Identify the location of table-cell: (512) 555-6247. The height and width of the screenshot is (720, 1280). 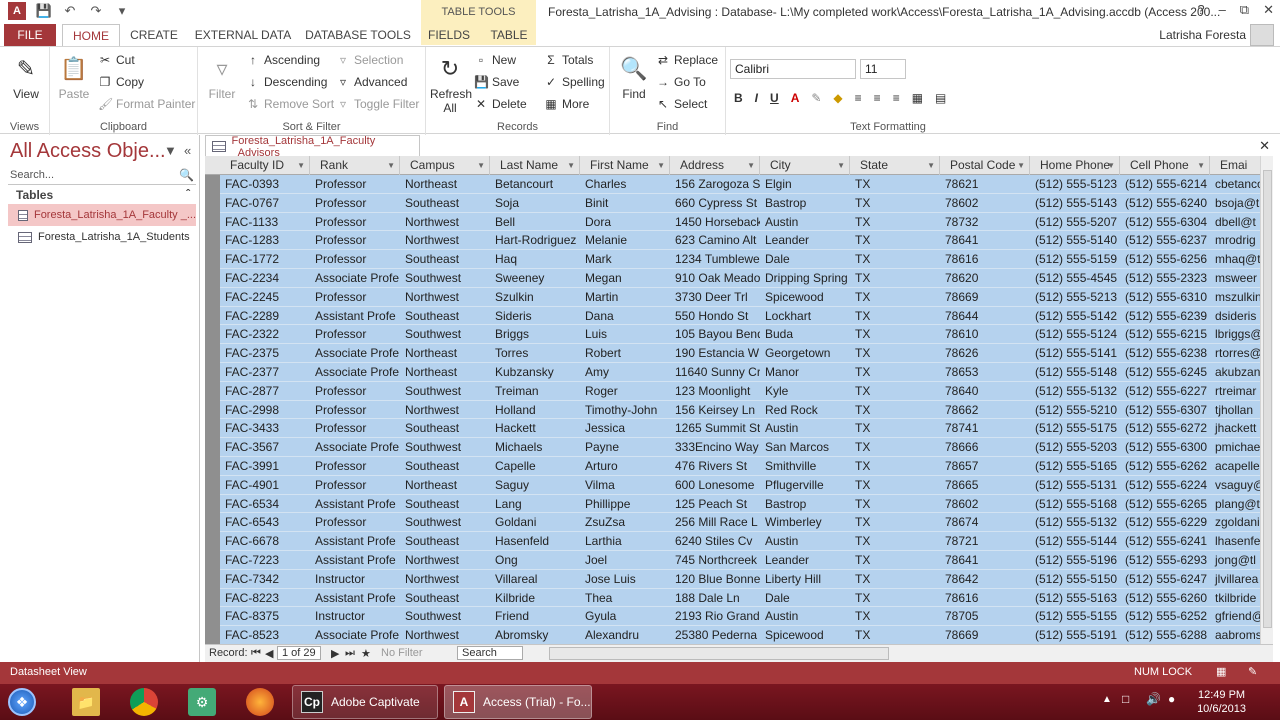
(1165, 579).